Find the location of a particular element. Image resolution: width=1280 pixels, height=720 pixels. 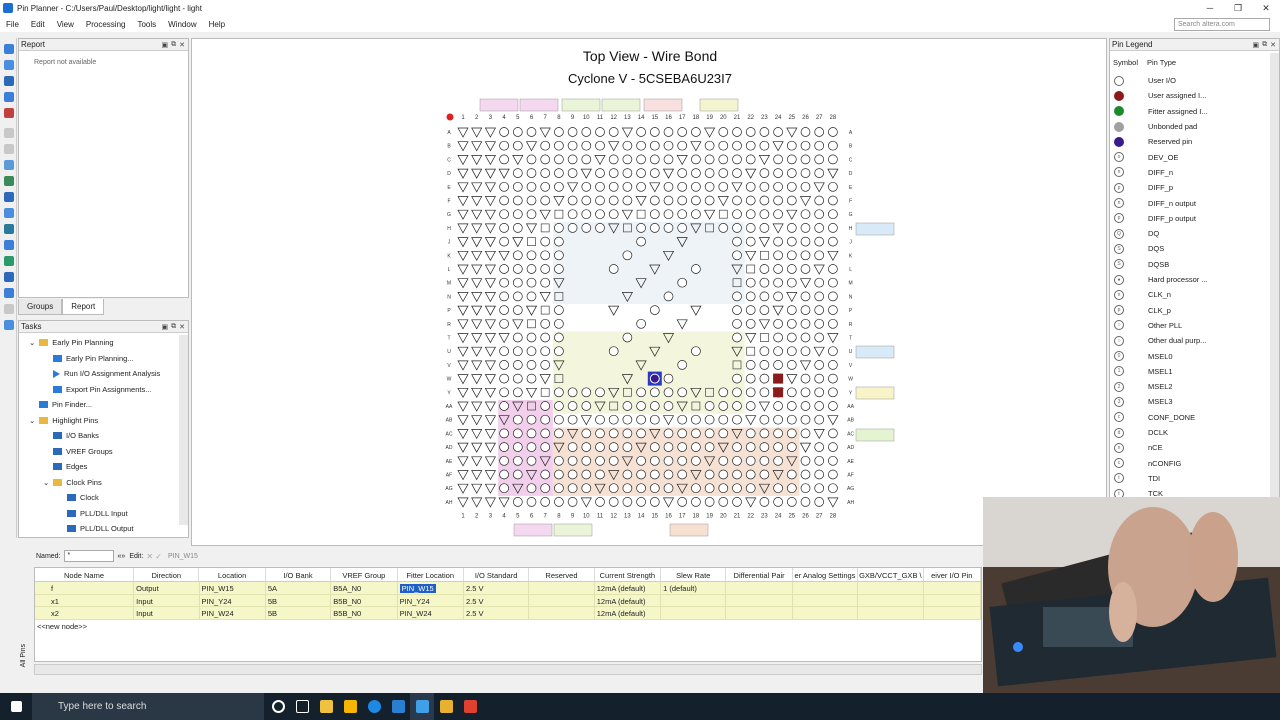

io-bank-tag is located at coordinates (719, 105).